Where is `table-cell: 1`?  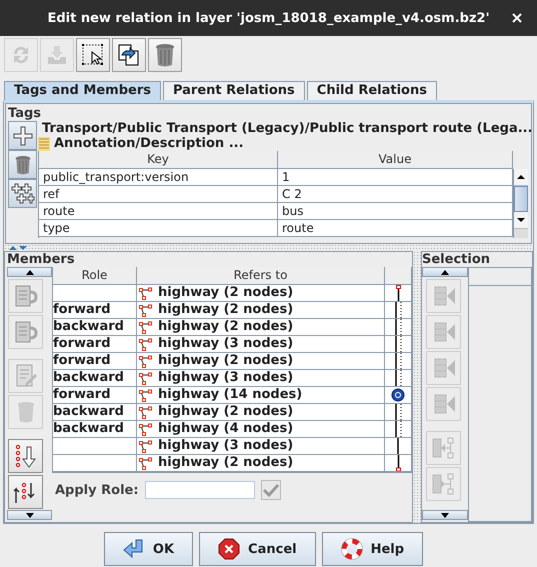
table-cell: 1 is located at coordinates (395, 177).